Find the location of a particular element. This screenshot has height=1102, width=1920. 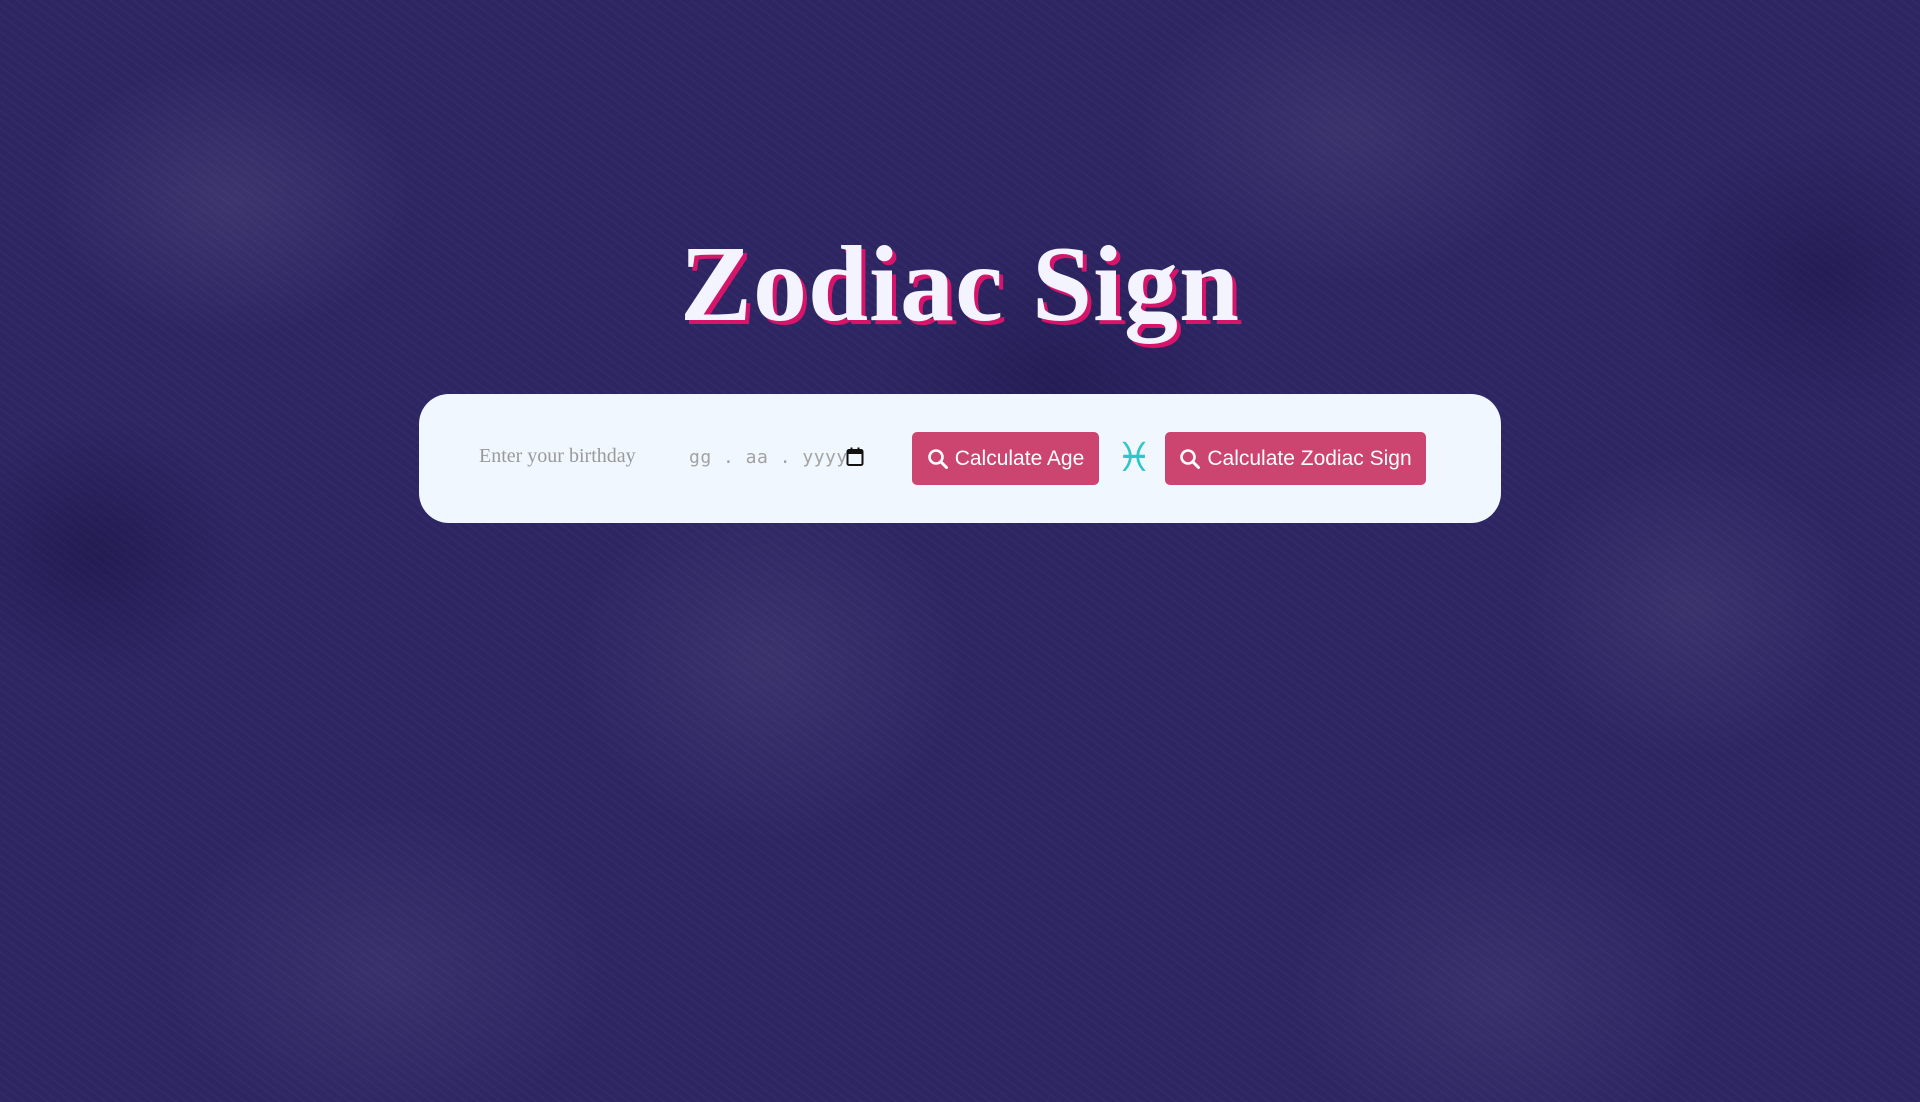

page-title: Zodiac Sign is located at coordinates (960, 284).